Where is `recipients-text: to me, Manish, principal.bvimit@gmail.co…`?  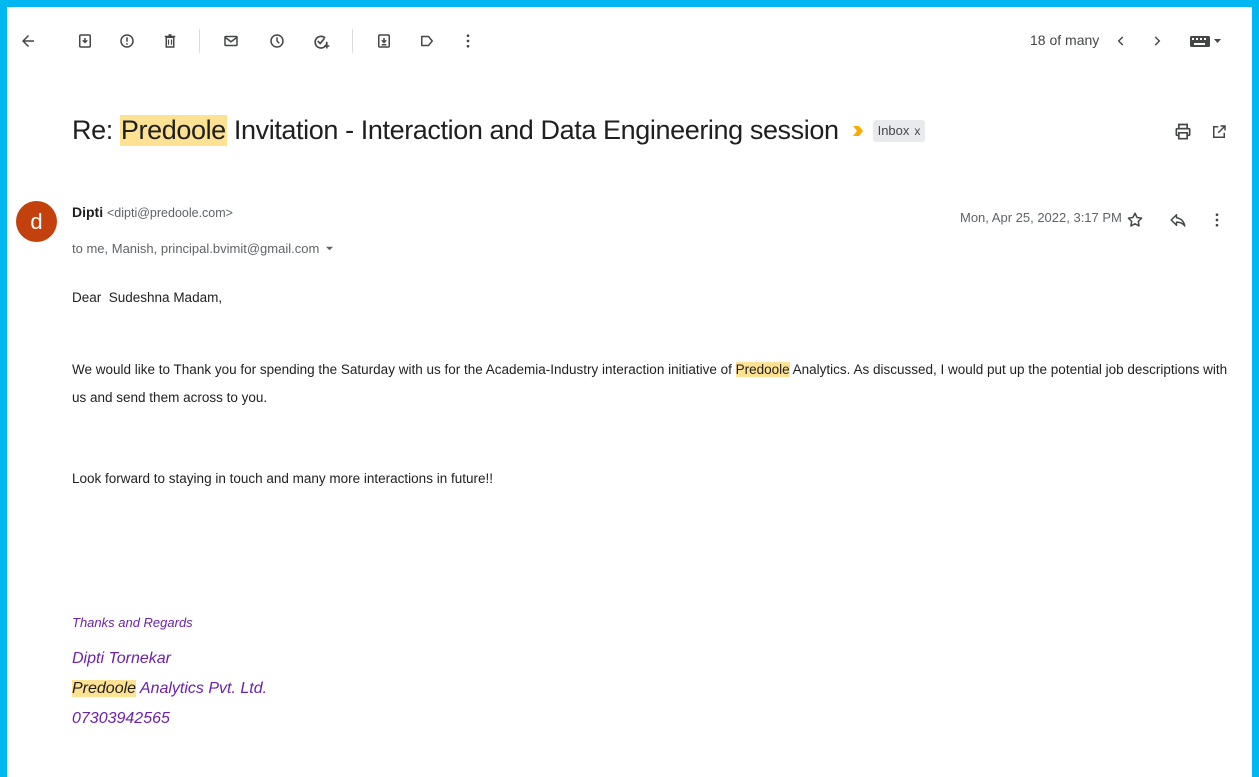 recipients-text: to me, Manish, principal.bvimit@gmail.co… is located at coordinates (196, 248).